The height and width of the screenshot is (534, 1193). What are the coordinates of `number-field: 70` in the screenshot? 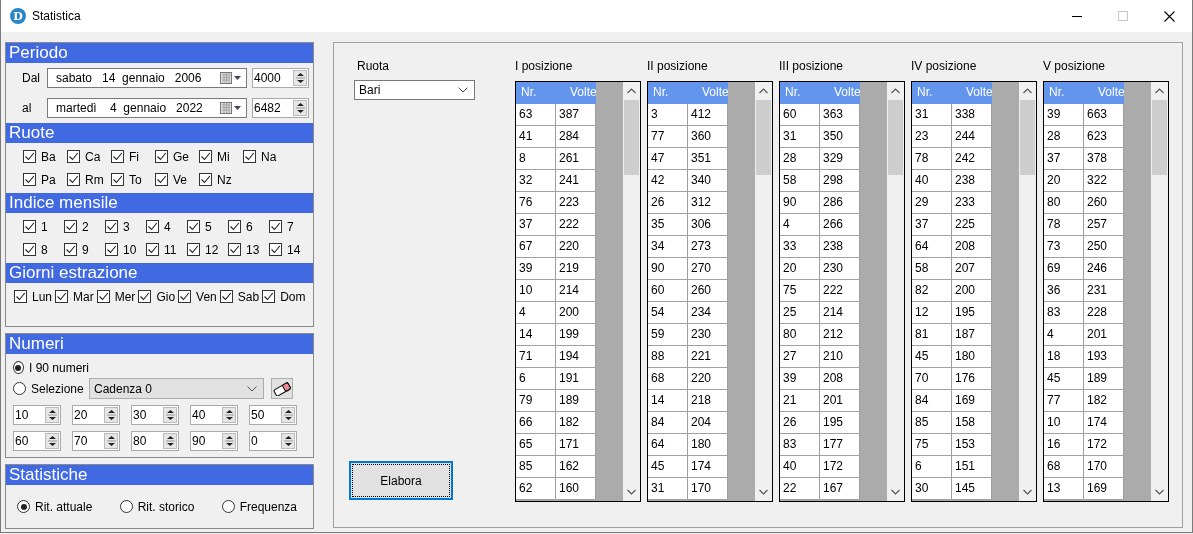 It's located at (96, 441).